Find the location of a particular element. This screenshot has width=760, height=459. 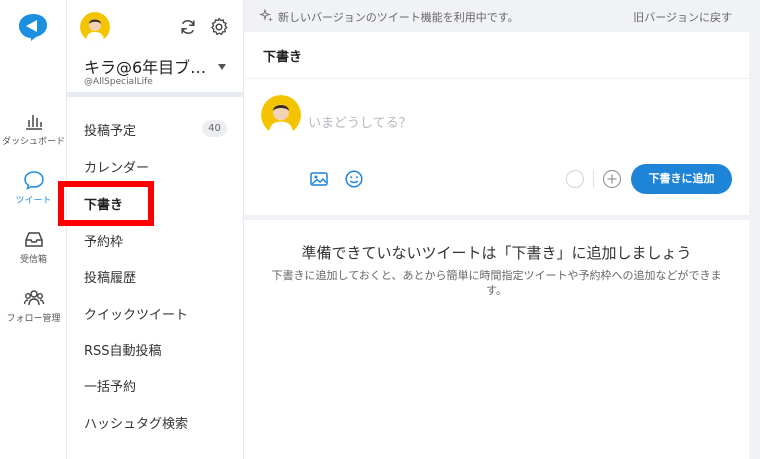

menu-item-hashtag-search: ハッシュタグ検索 is located at coordinates (136, 422).